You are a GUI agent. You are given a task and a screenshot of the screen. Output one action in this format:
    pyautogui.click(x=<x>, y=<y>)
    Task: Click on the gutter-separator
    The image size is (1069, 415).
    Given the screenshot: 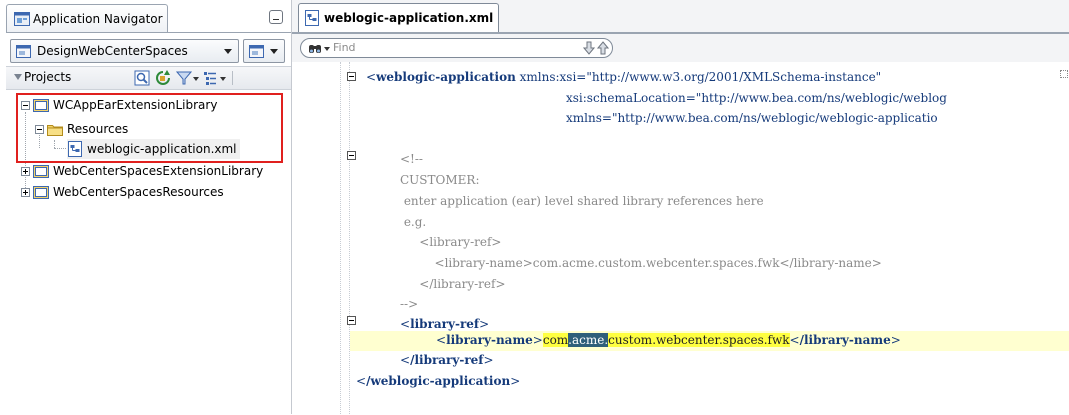 What is the action you would take?
    pyautogui.click(x=341, y=238)
    